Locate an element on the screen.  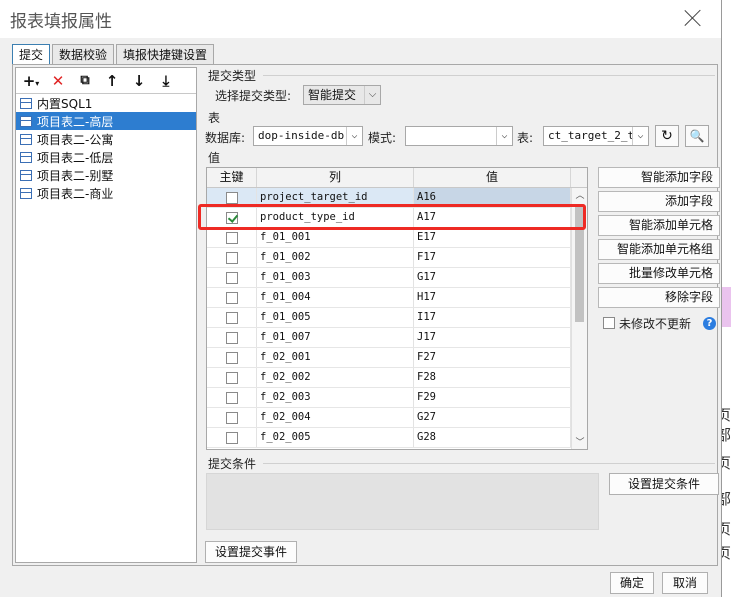
help-icon: ? is located at coordinates (709, 323).